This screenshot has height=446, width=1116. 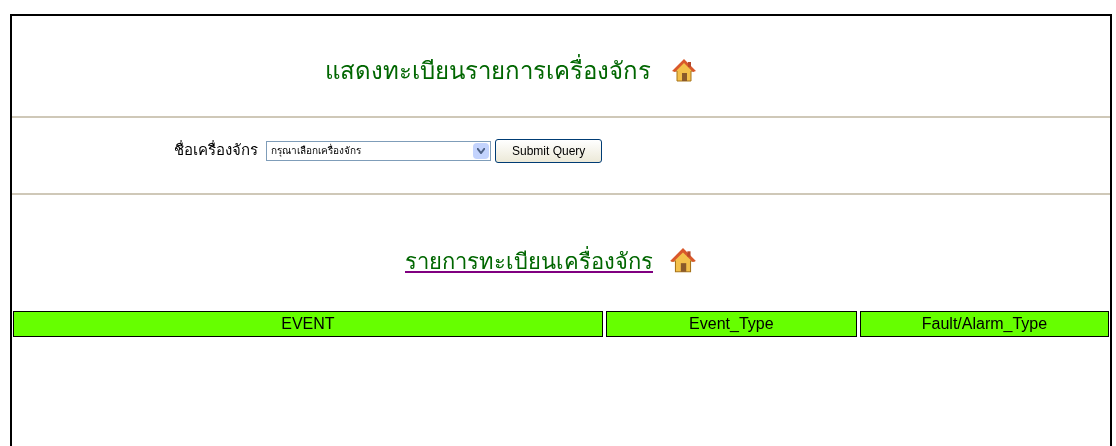 I want to click on column-header: Fault/Alarm_Type, so click(x=984, y=324).